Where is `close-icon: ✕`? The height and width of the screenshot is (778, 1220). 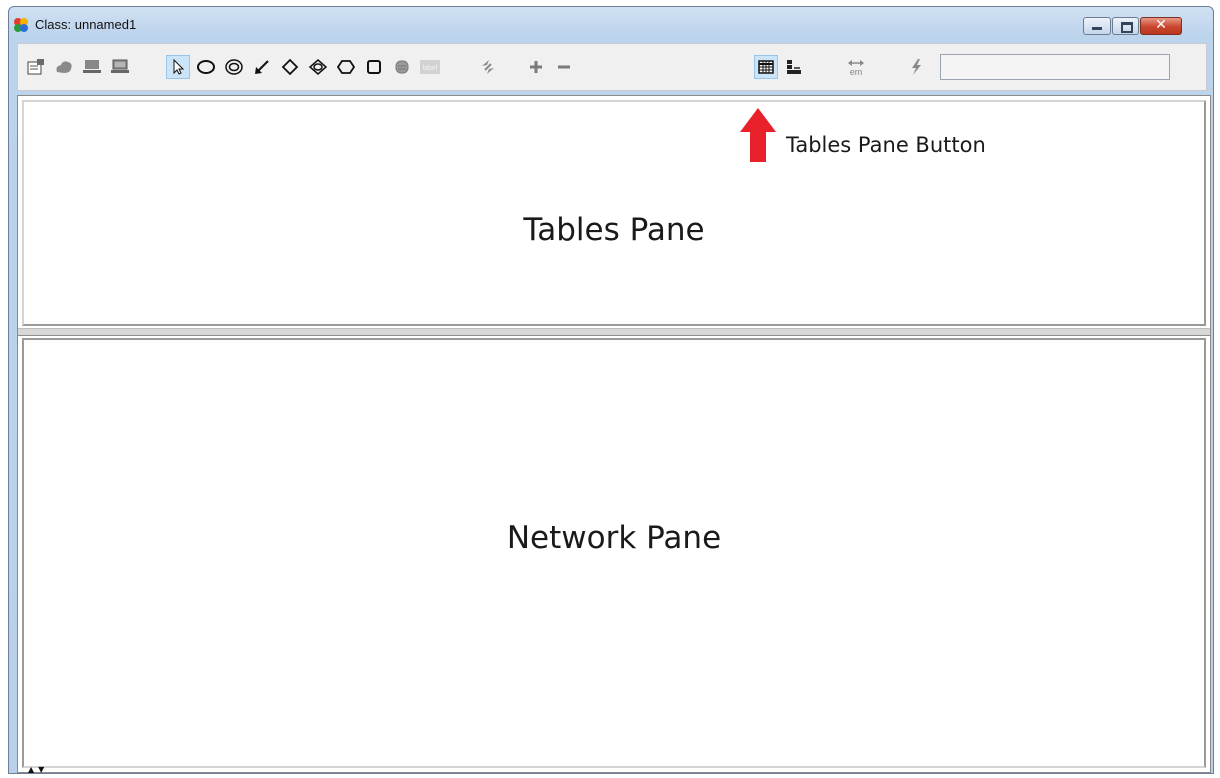
close-icon: ✕ is located at coordinates (1161, 25).